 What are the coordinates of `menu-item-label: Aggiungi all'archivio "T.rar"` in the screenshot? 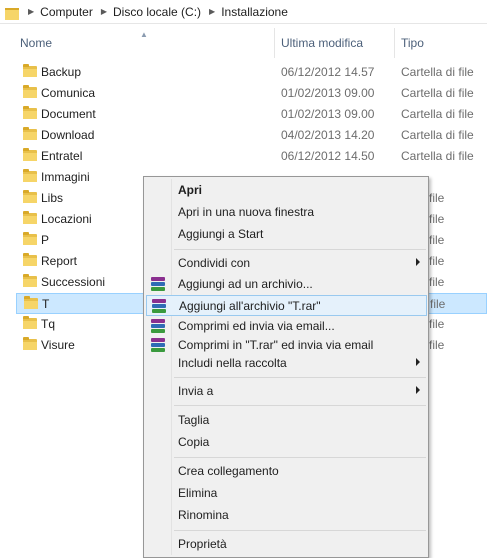 It's located at (250, 306).